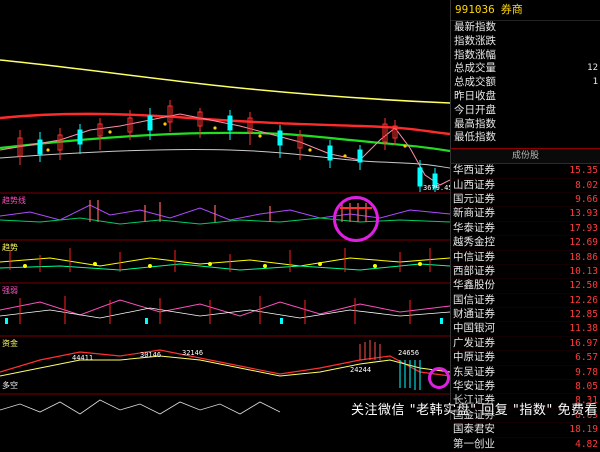 The width and height of the screenshot is (600, 452). I want to click on info-row: 最低指数, so click(475, 137).